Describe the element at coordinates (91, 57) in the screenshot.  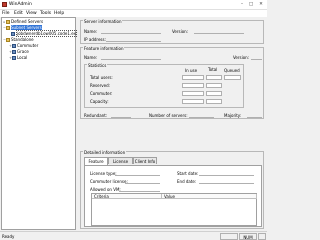
I see `feature-name-label: Name:` at that location.